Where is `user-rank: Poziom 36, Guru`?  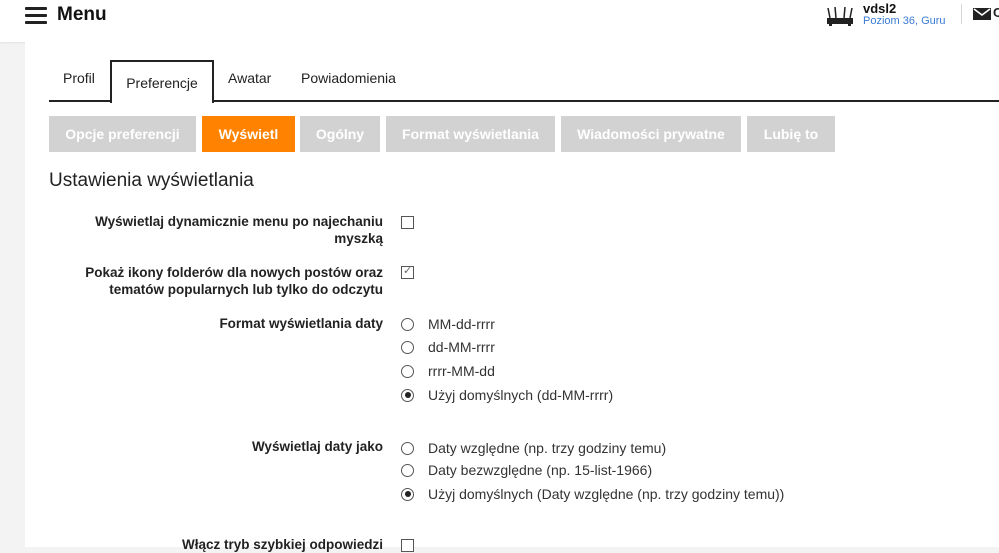
user-rank: Poziom 36, Guru is located at coordinates (904, 21).